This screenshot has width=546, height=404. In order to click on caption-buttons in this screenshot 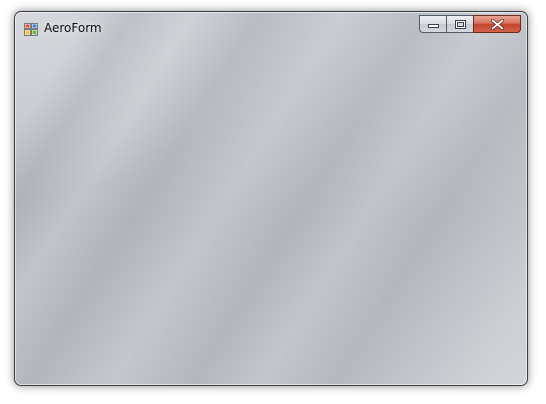, I will do `click(470, 24)`.